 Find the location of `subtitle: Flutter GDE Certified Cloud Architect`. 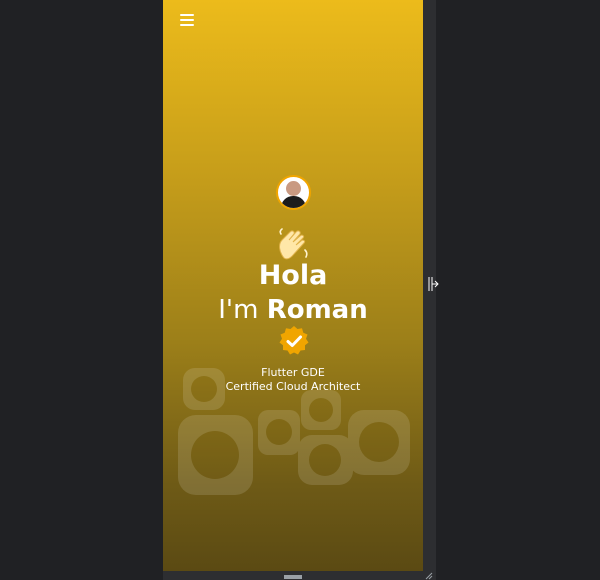

subtitle: Flutter GDE Certified Cloud Architect is located at coordinates (293, 380).